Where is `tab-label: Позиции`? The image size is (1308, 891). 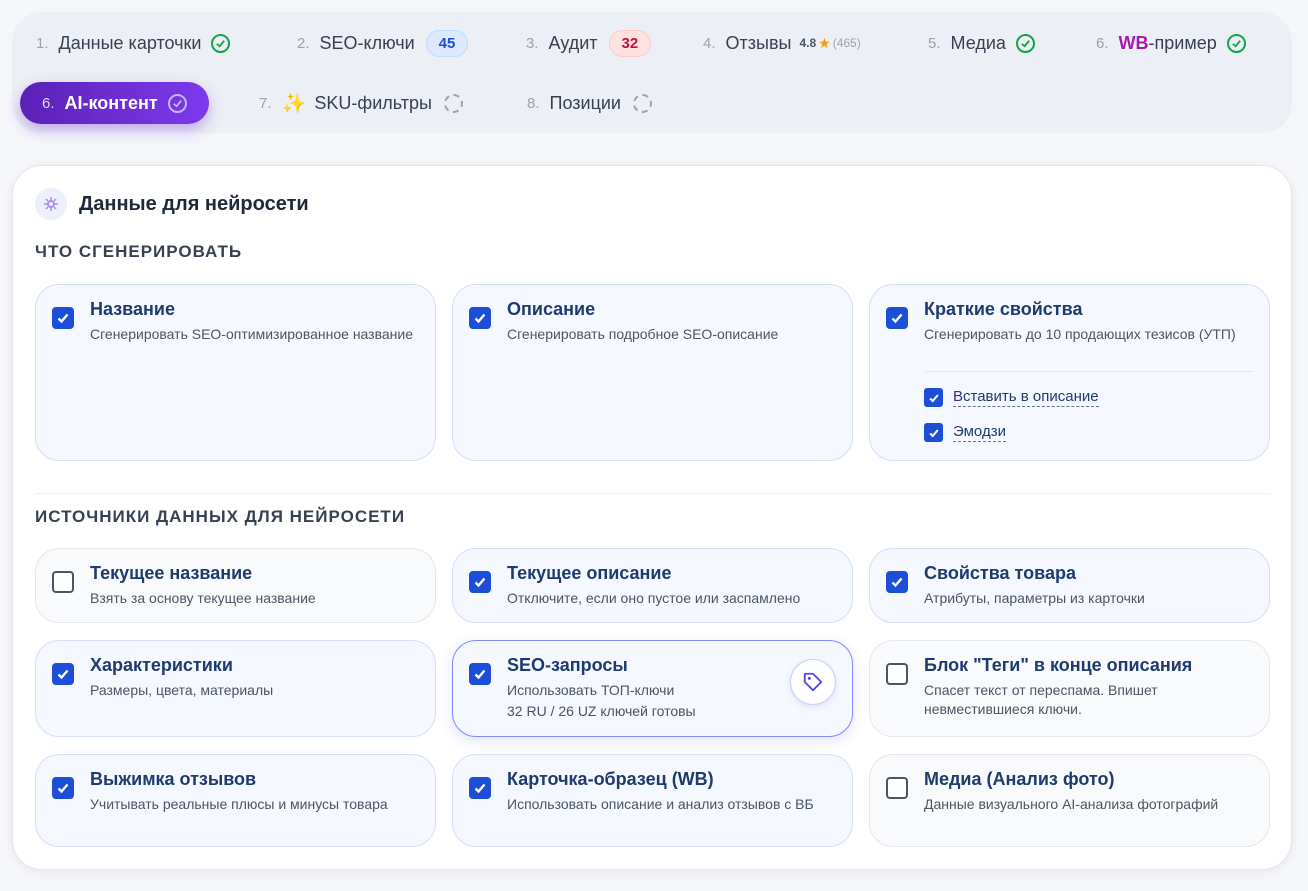
tab-label: Позиции is located at coordinates (585, 102).